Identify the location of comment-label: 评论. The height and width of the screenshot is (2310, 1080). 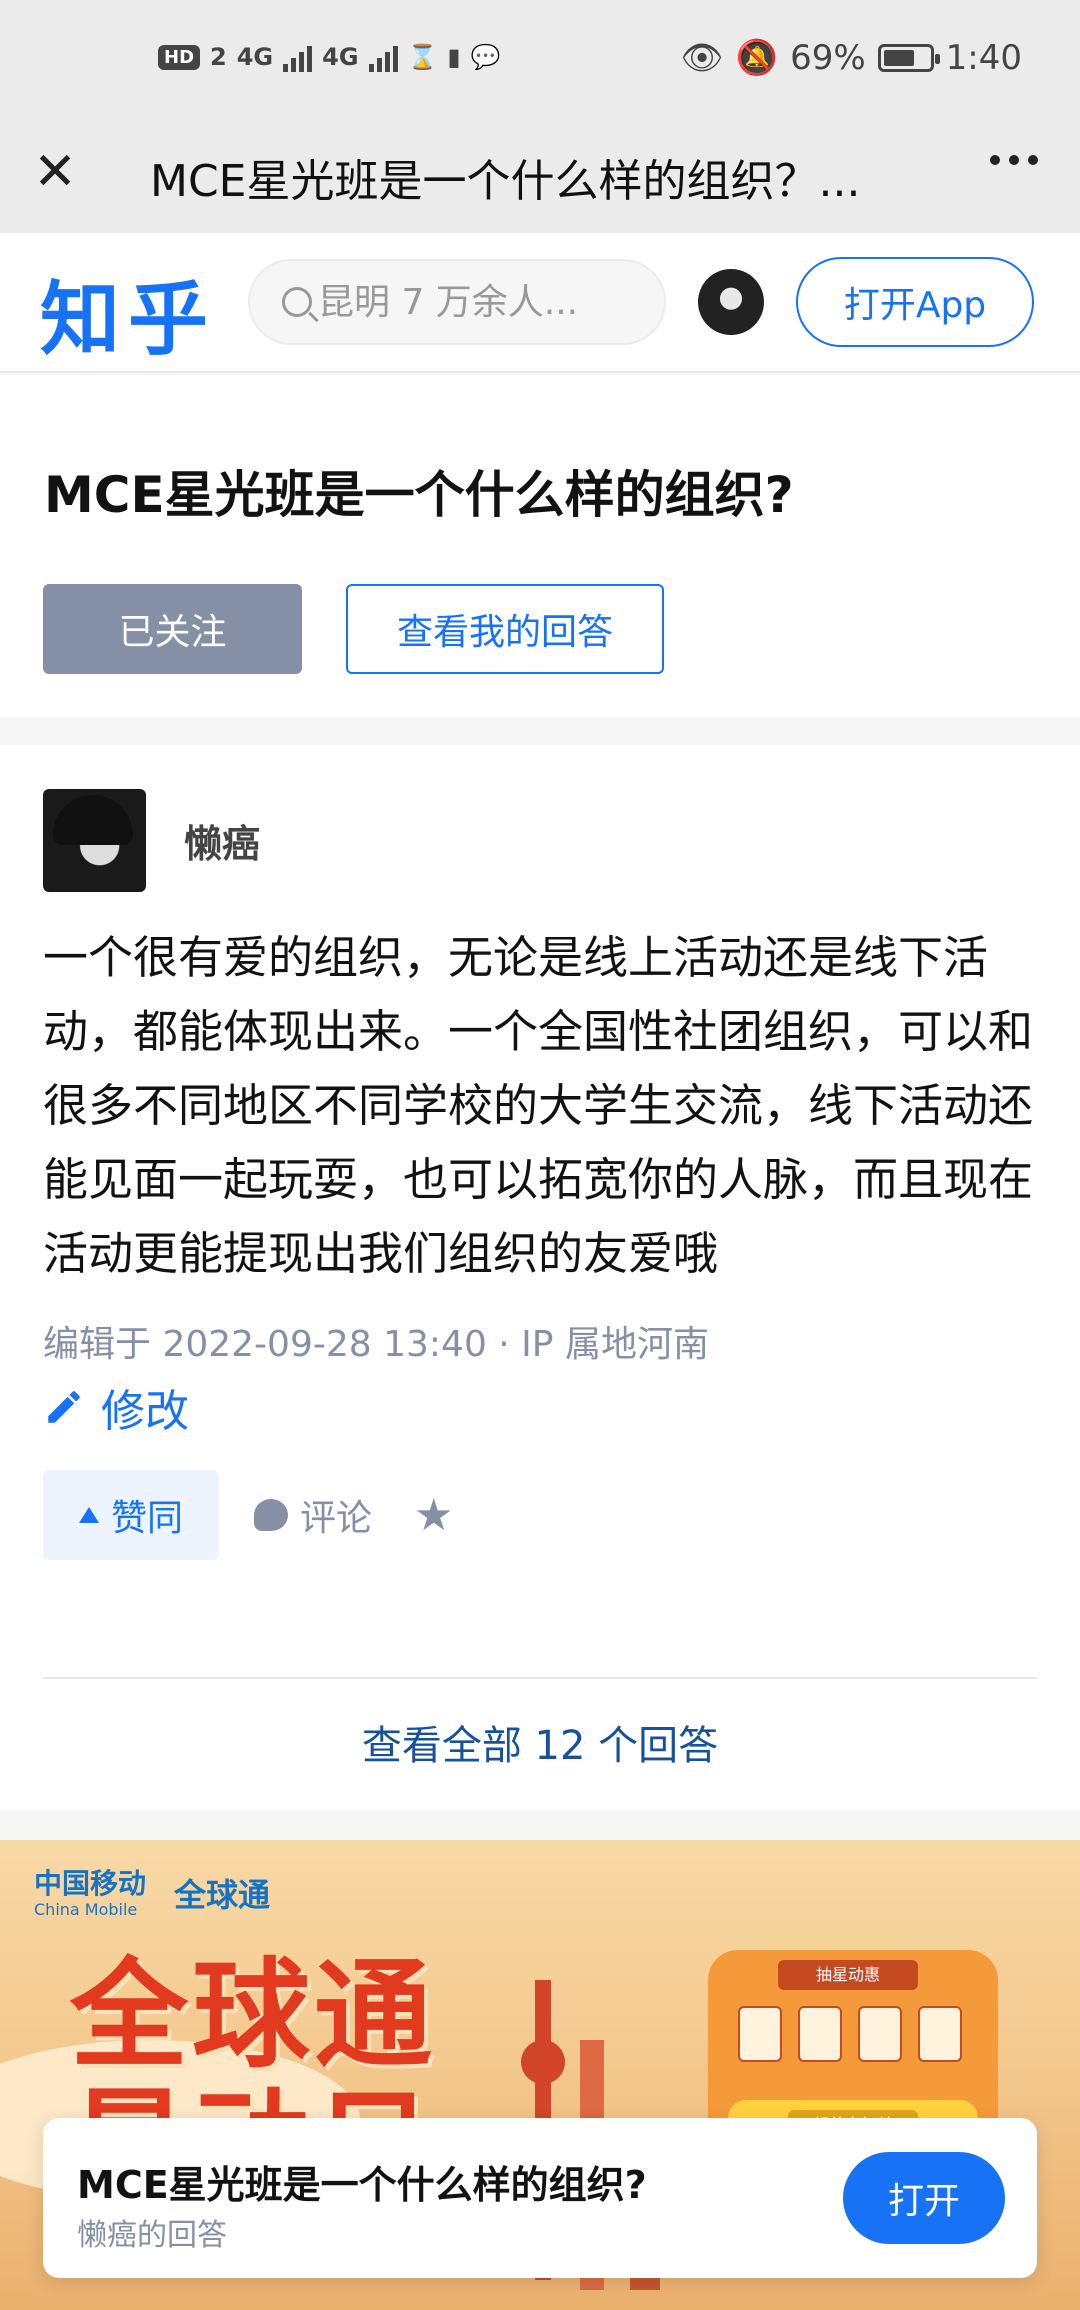
(336, 1518).